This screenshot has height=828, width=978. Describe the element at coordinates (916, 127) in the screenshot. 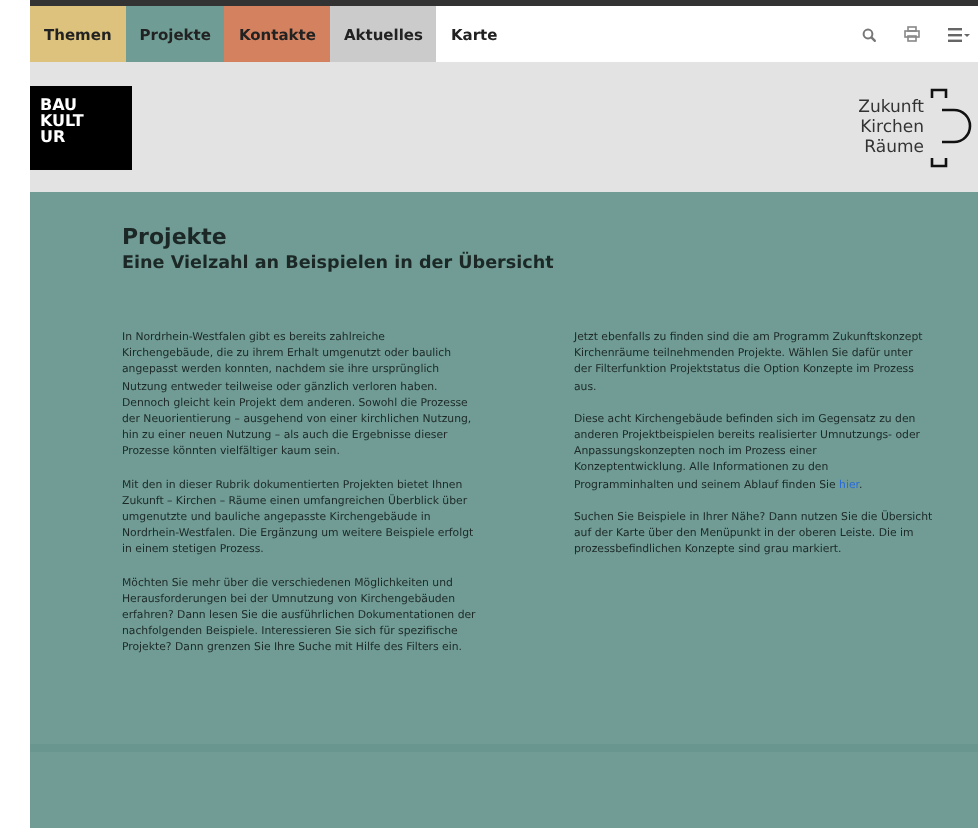

I see `zukunft-kirchen-raeume-logo: Zukunft Kirchen Räume` at that location.